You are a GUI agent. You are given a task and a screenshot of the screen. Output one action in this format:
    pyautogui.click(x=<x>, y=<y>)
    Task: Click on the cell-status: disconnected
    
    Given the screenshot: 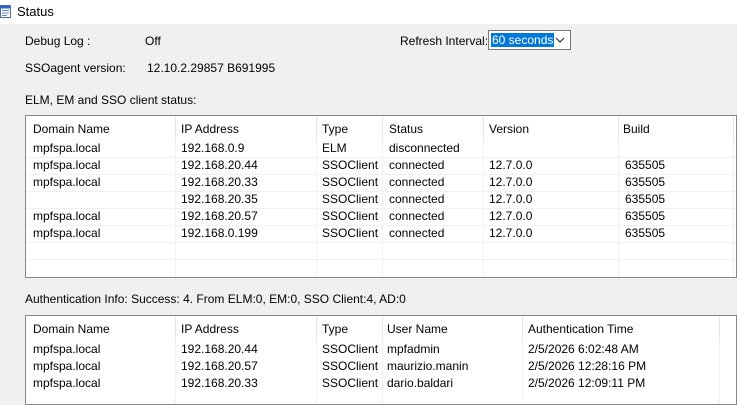 What is the action you would take?
    pyautogui.click(x=424, y=148)
    